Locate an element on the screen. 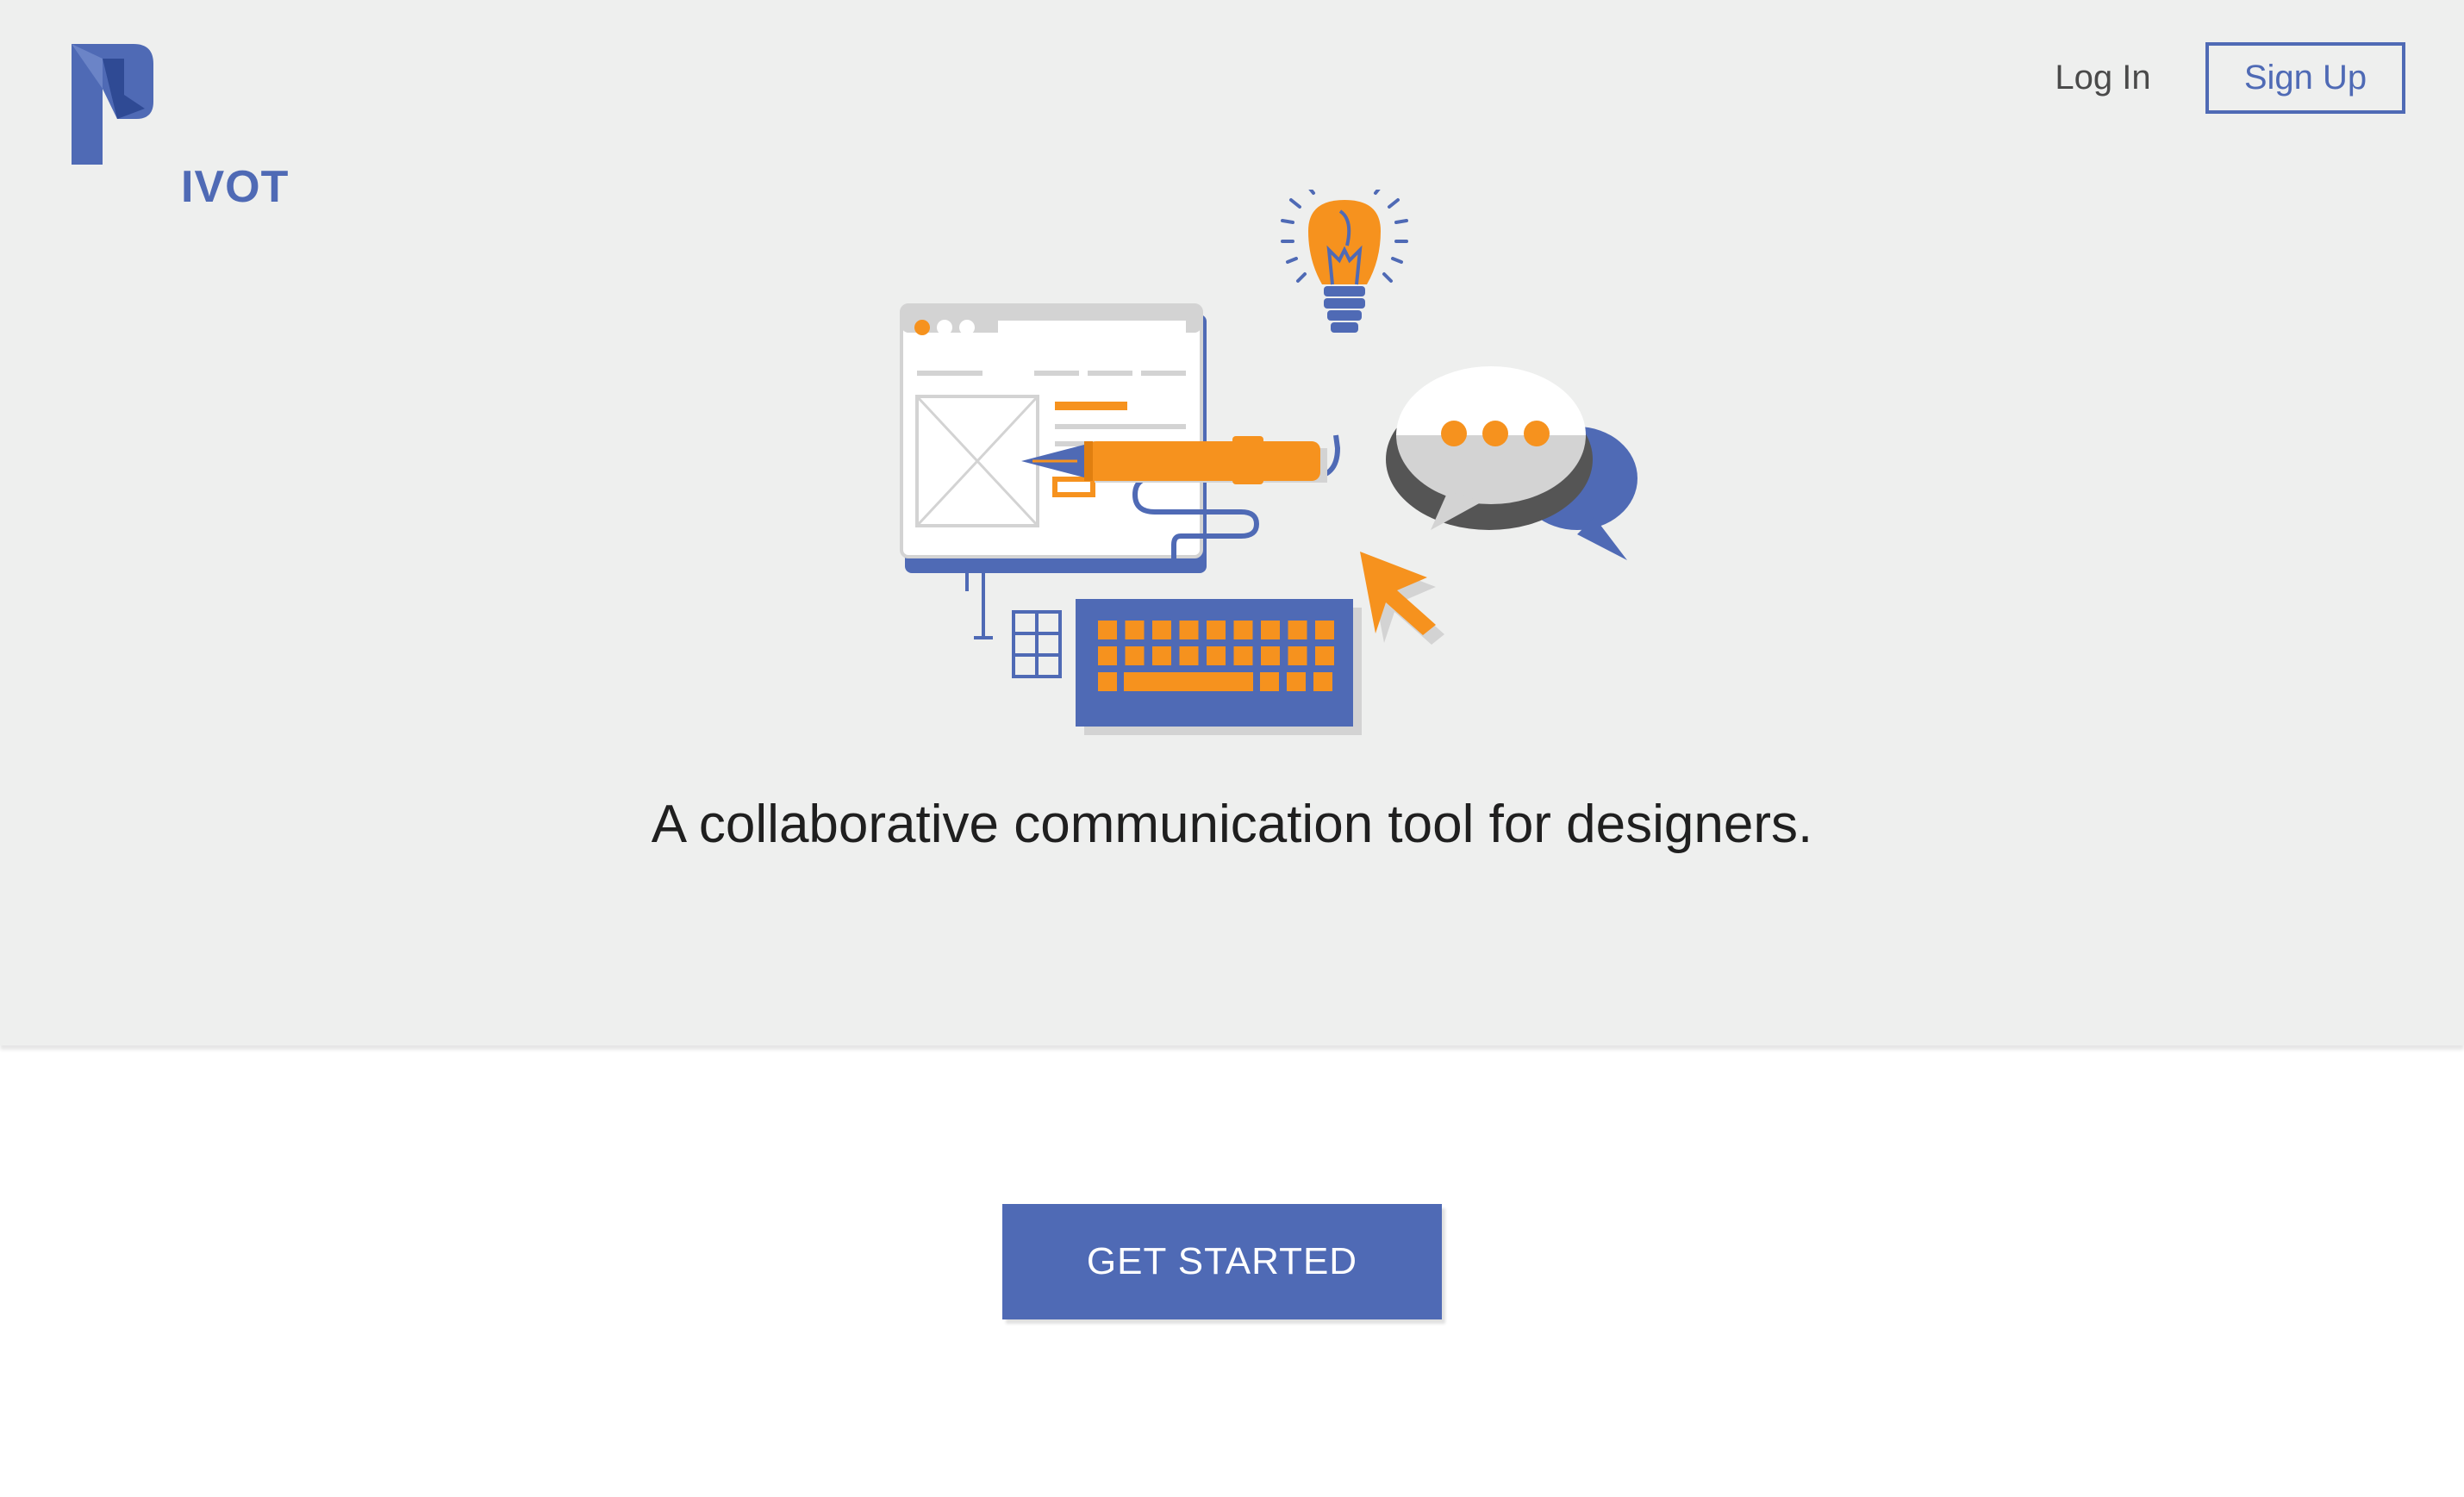 The image size is (2464, 1497). text-table-icon is located at coordinates (1013, 619).